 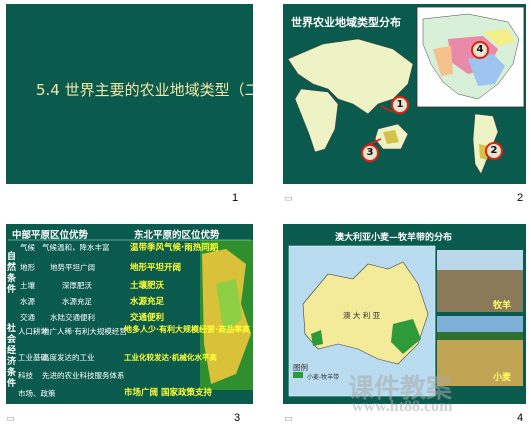 I want to click on row-right: 交通便利, so click(x=147, y=318).